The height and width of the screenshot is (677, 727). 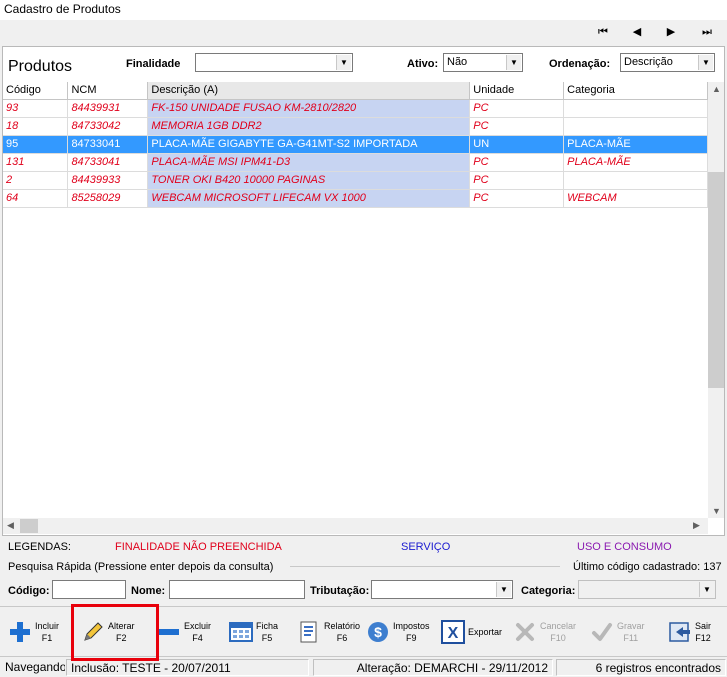 I want to click on sair-button: Sair F12, so click(x=689, y=632).